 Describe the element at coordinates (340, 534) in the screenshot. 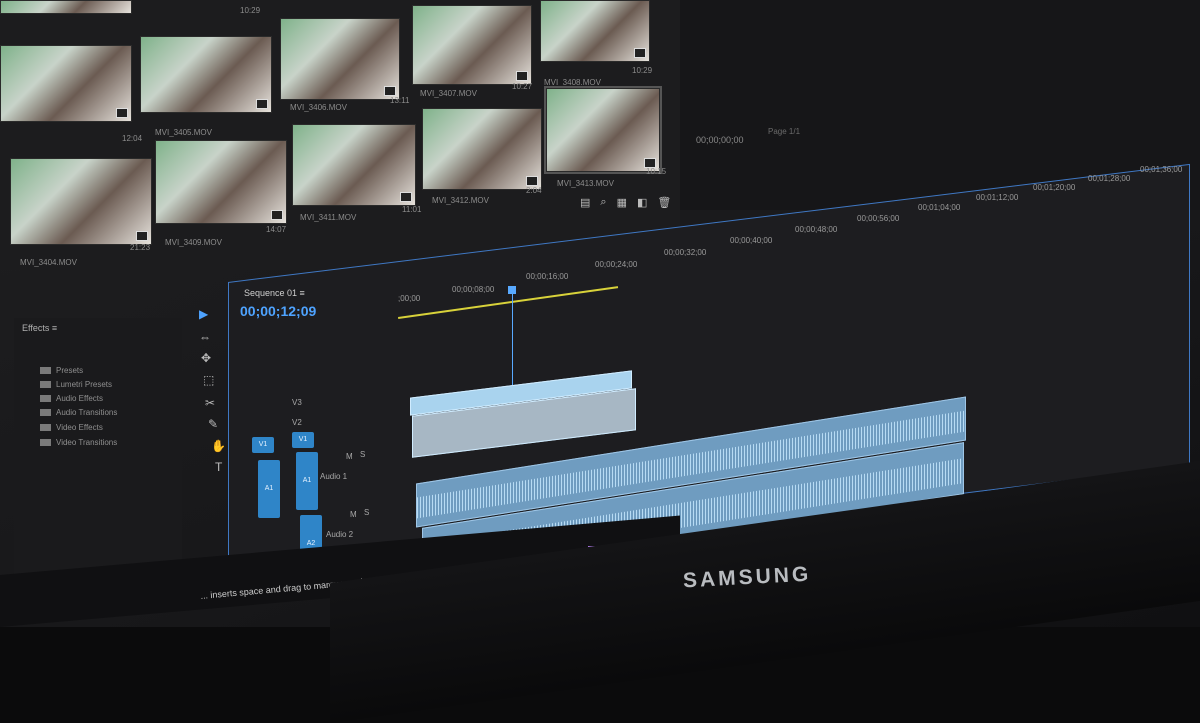

I see `track-name-audio2: Audio 2` at that location.